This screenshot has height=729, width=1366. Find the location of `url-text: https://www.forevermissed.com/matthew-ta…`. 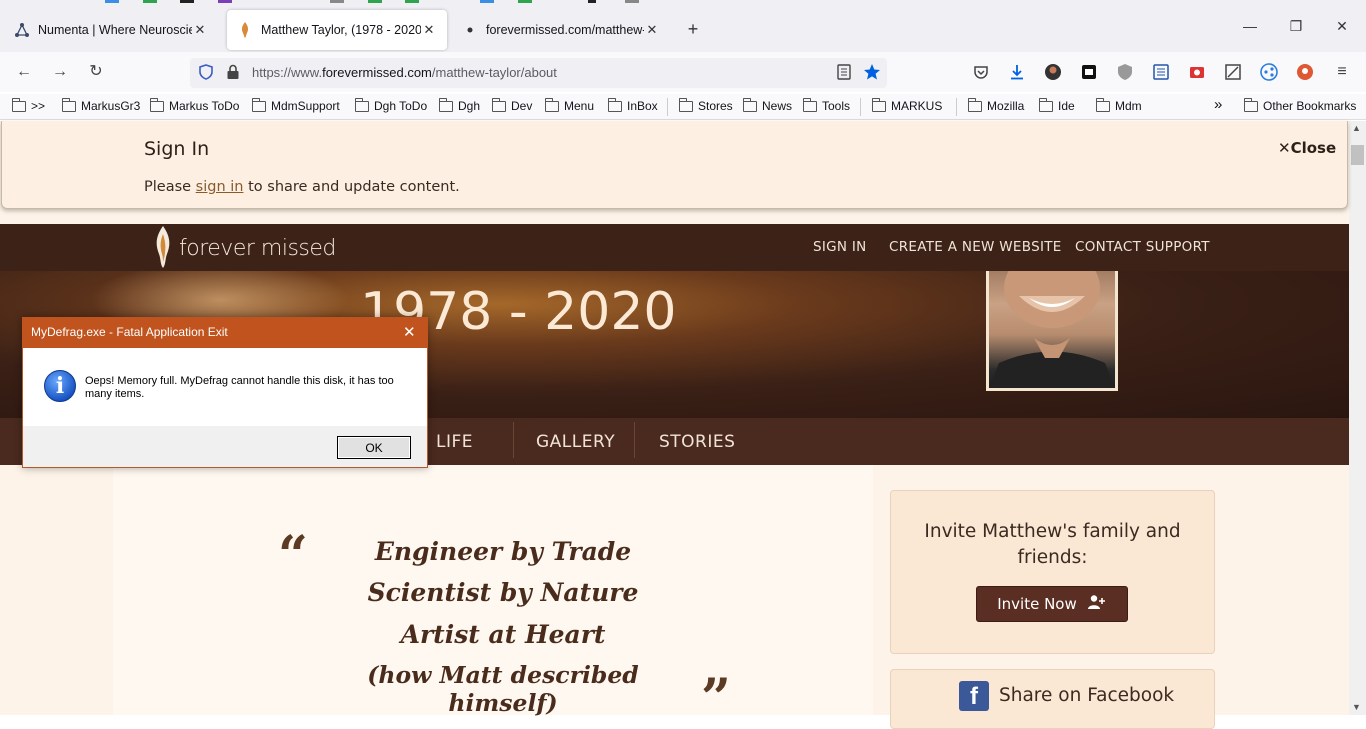

url-text: https://www.forevermissed.com/matthew-ta… is located at coordinates (404, 72).